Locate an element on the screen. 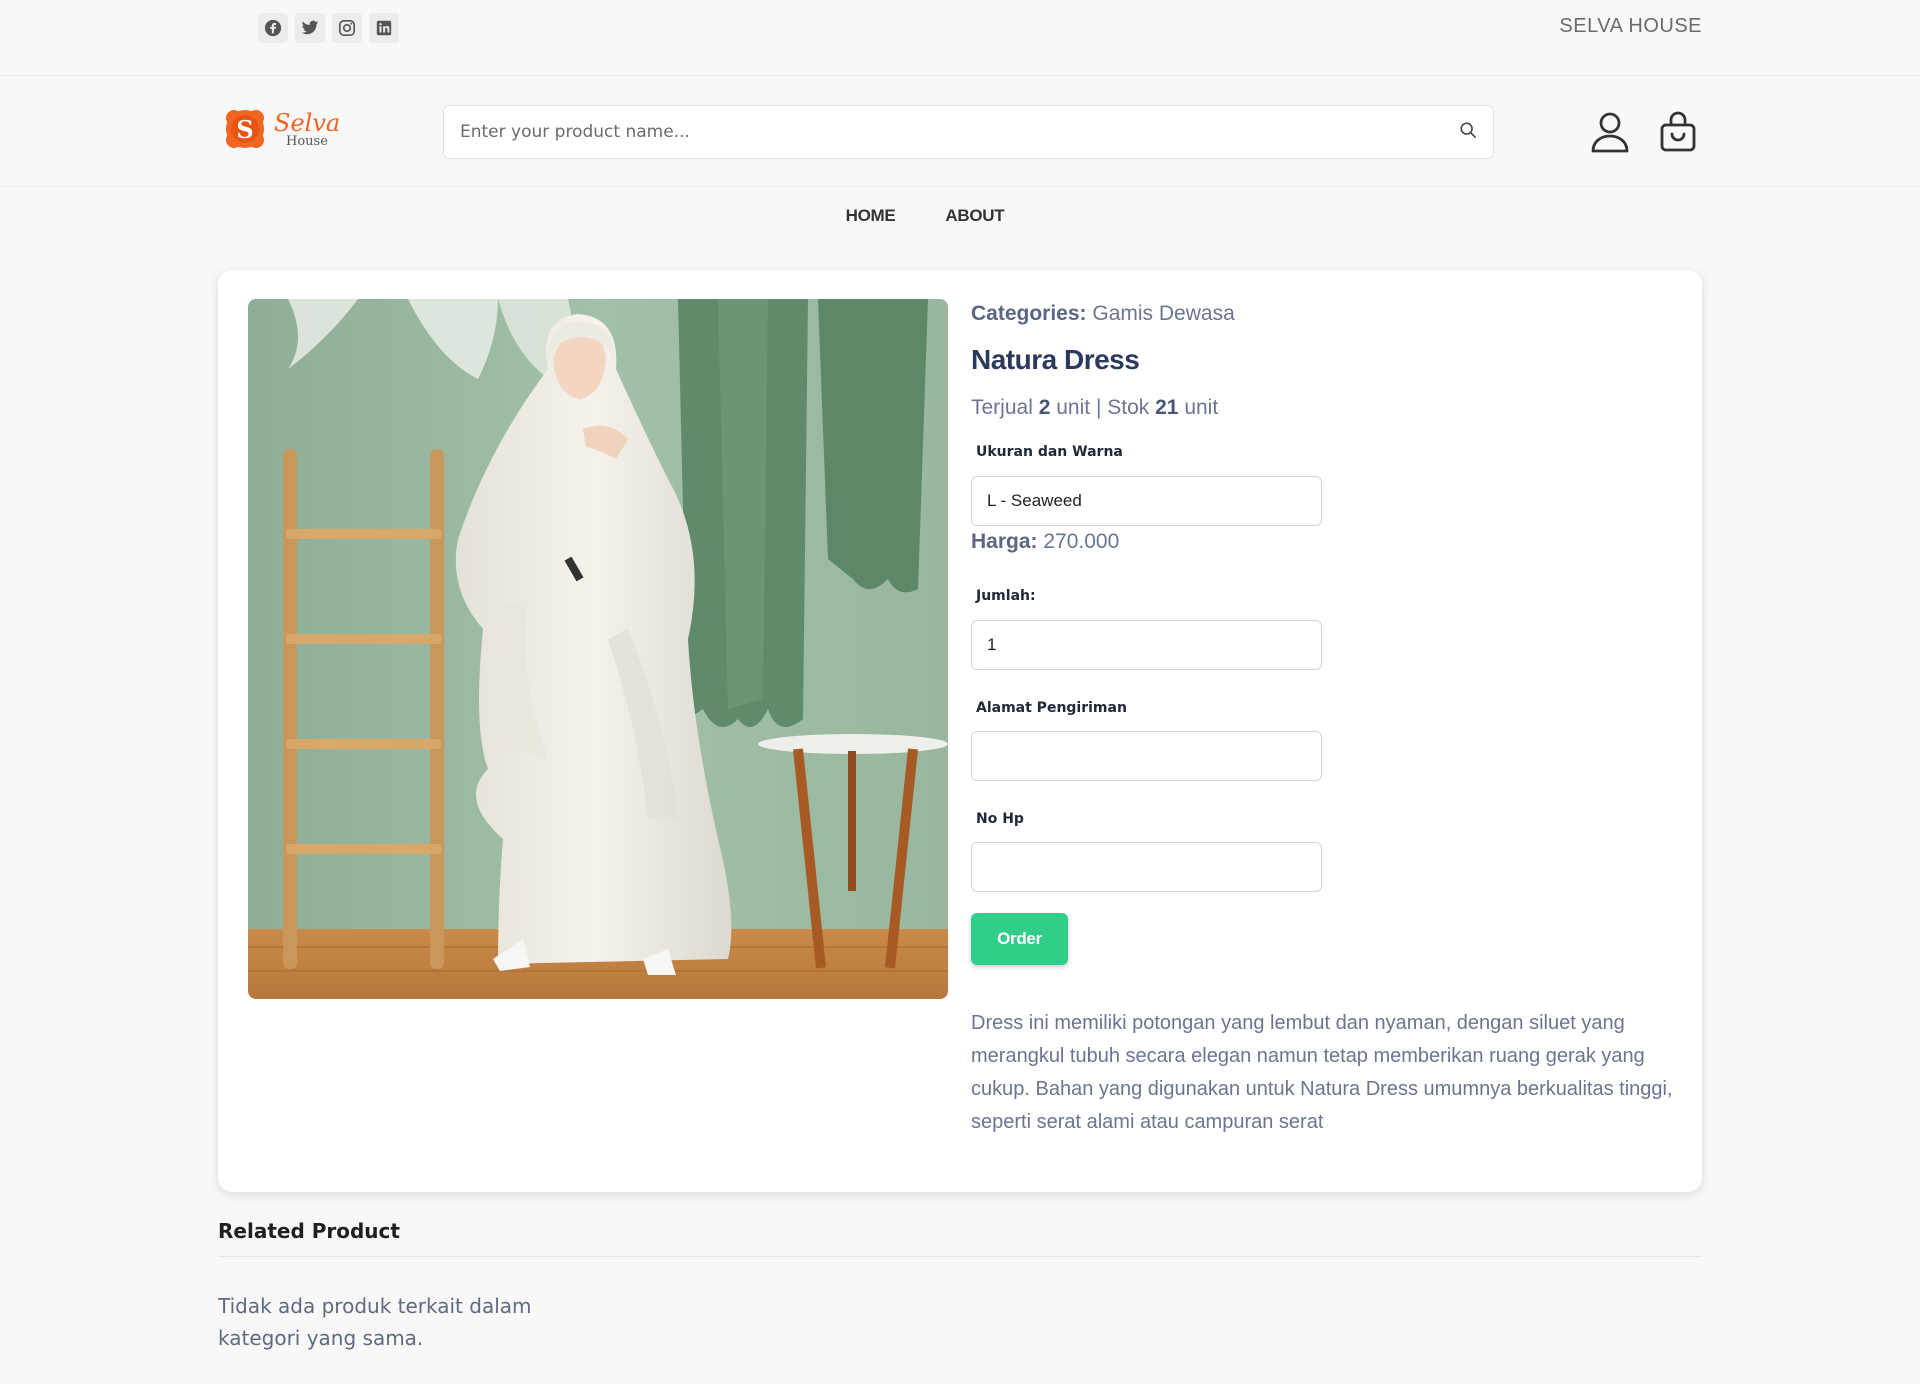 This screenshot has height=1384, width=1920. logo-text: Selva is located at coordinates (307, 123).